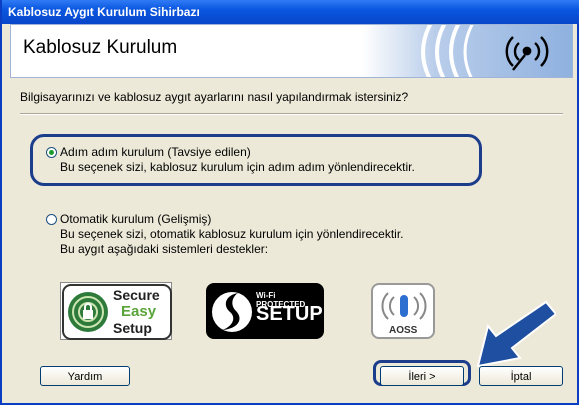 The image size is (579, 405). Describe the element at coordinates (290, 12) in the screenshot. I see `title-bar: Kablosuz Aygıt Kurulum Sihirbazı` at that location.